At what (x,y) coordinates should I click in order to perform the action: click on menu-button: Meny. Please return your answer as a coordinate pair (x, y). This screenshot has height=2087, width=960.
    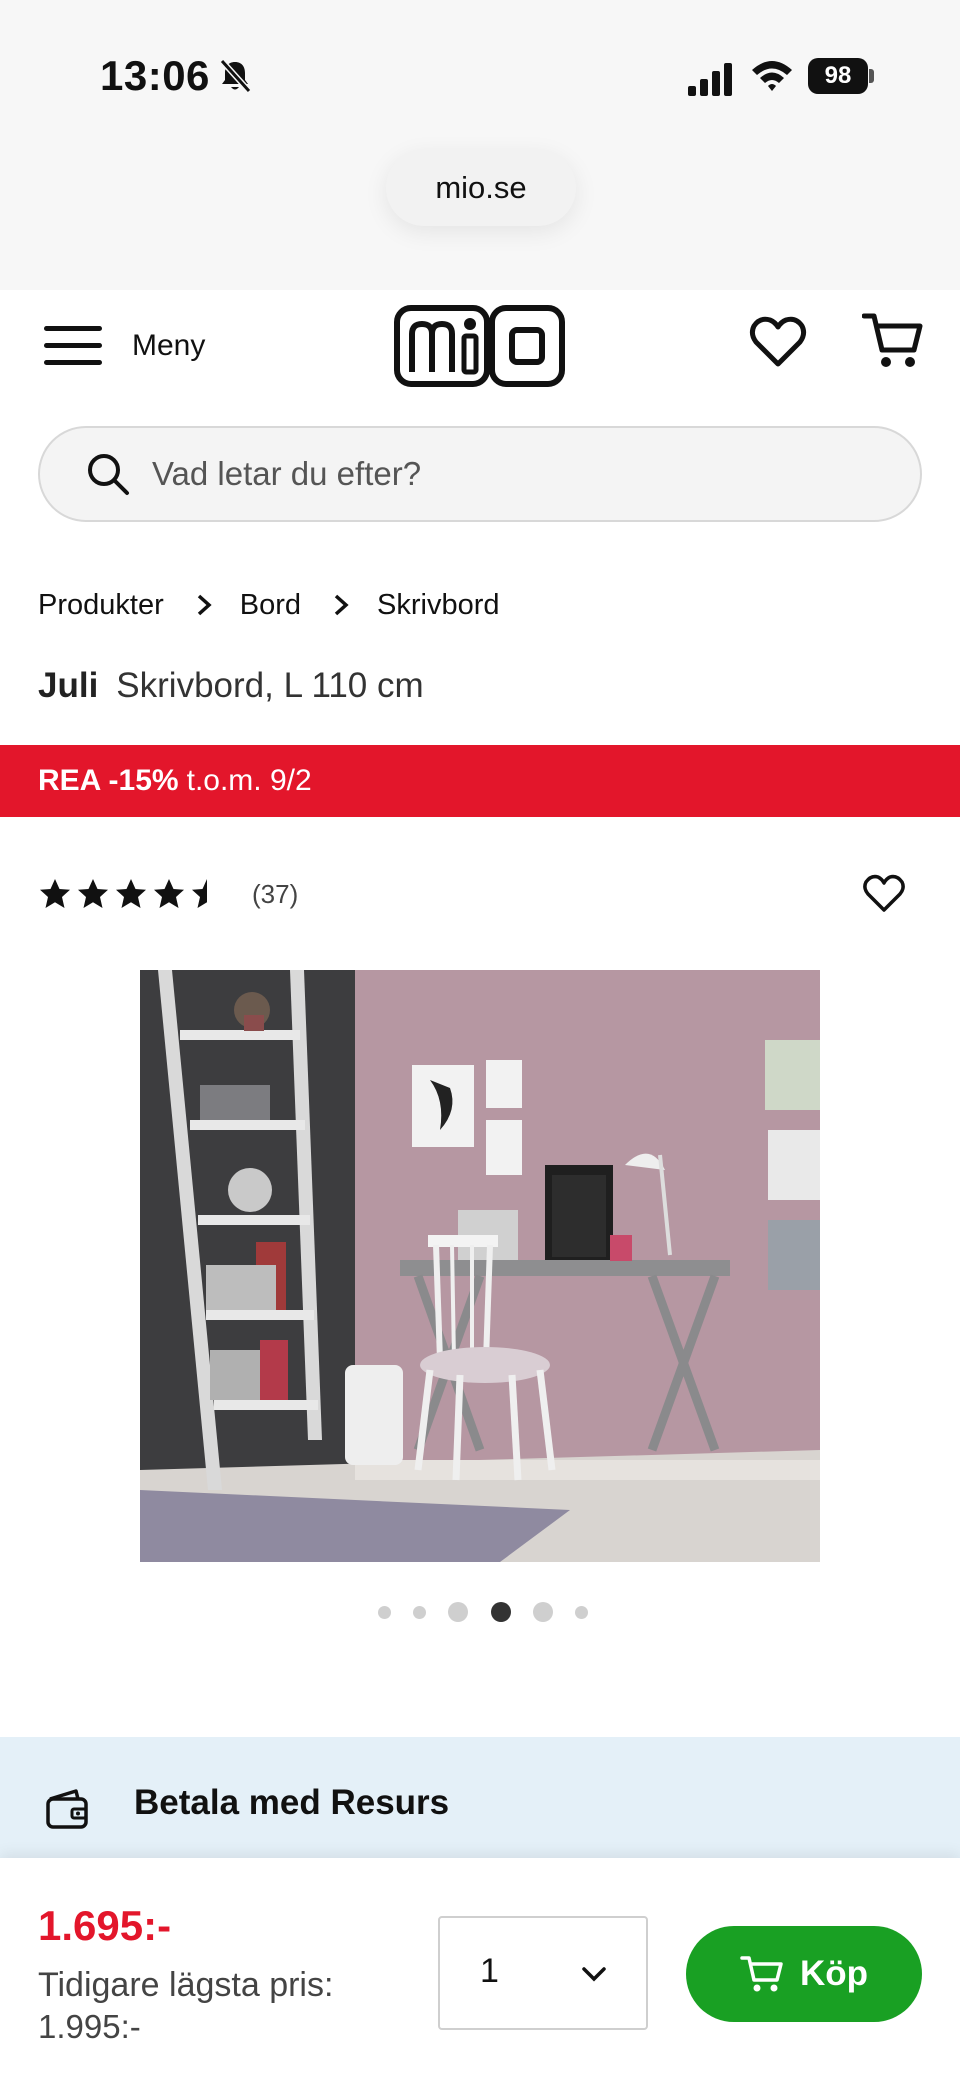
    Looking at the image, I should click on (135, 346).